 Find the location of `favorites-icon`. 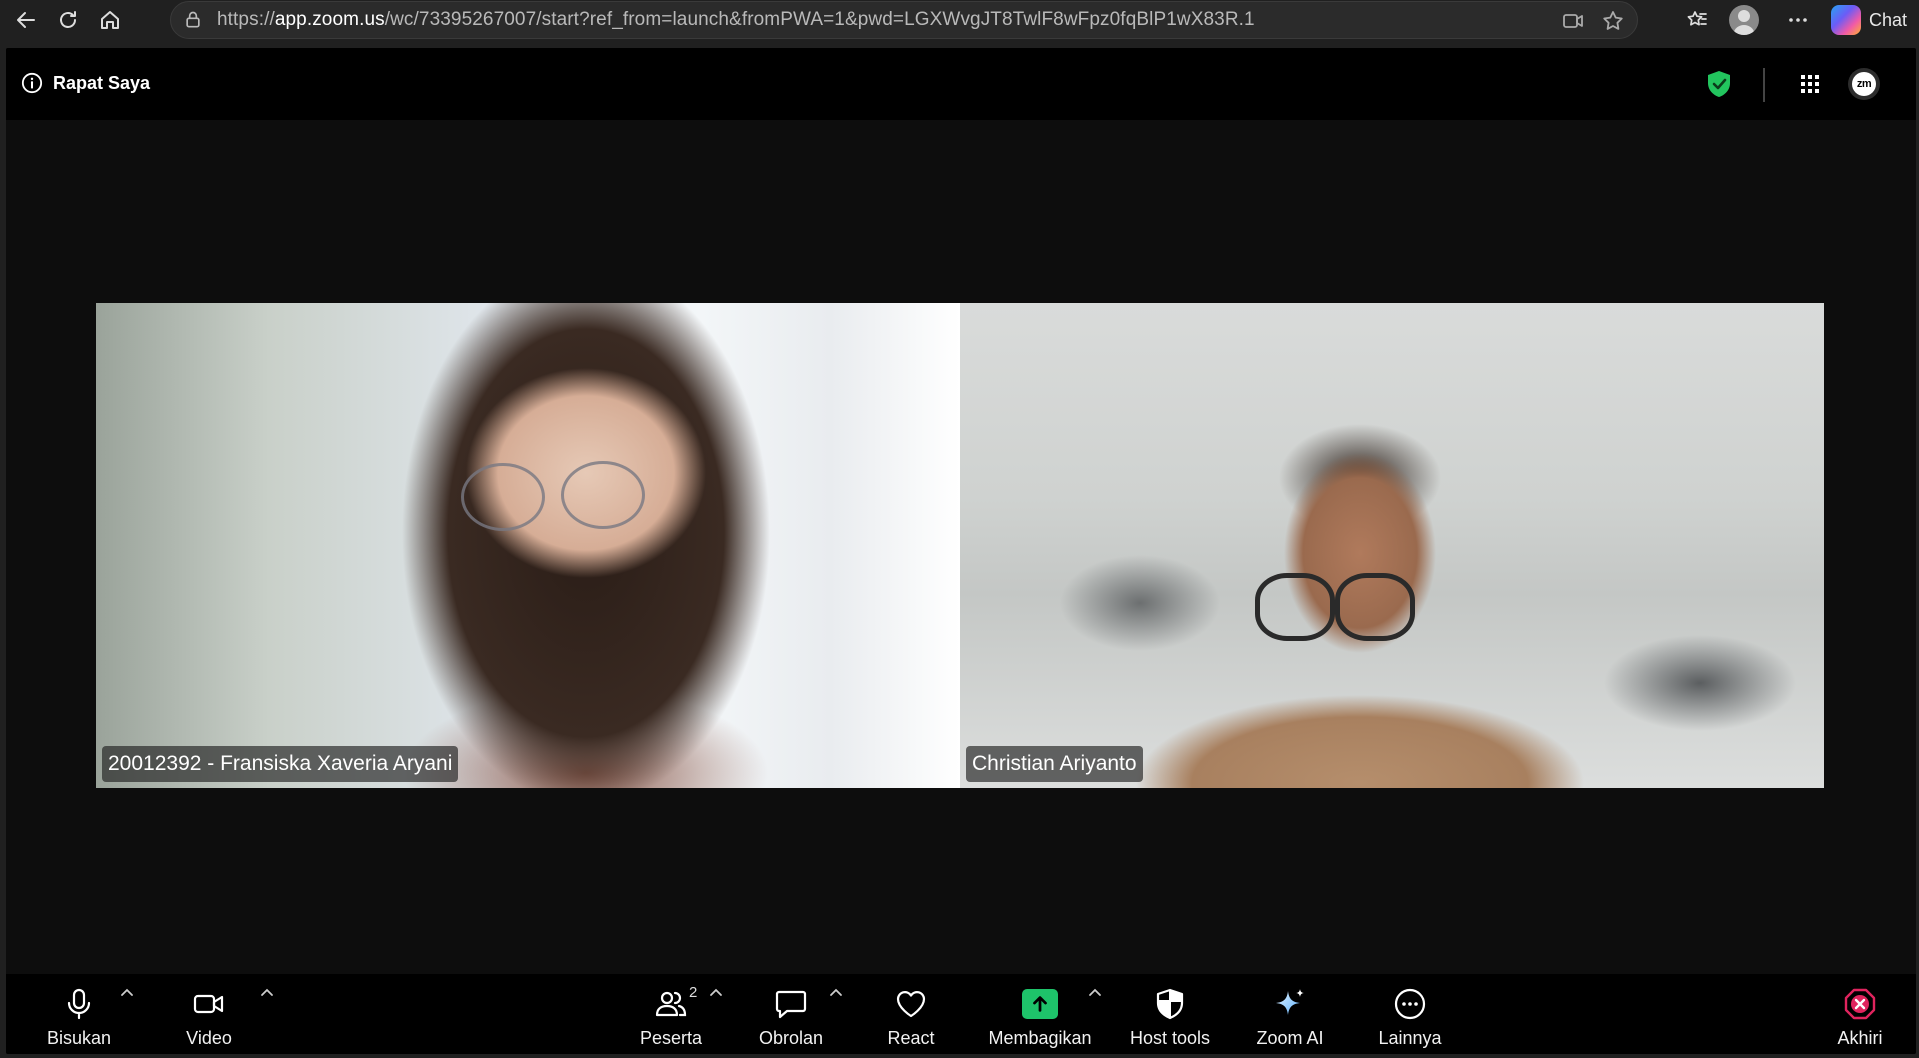

favorites-icon is located at coordinates (1697, 18).